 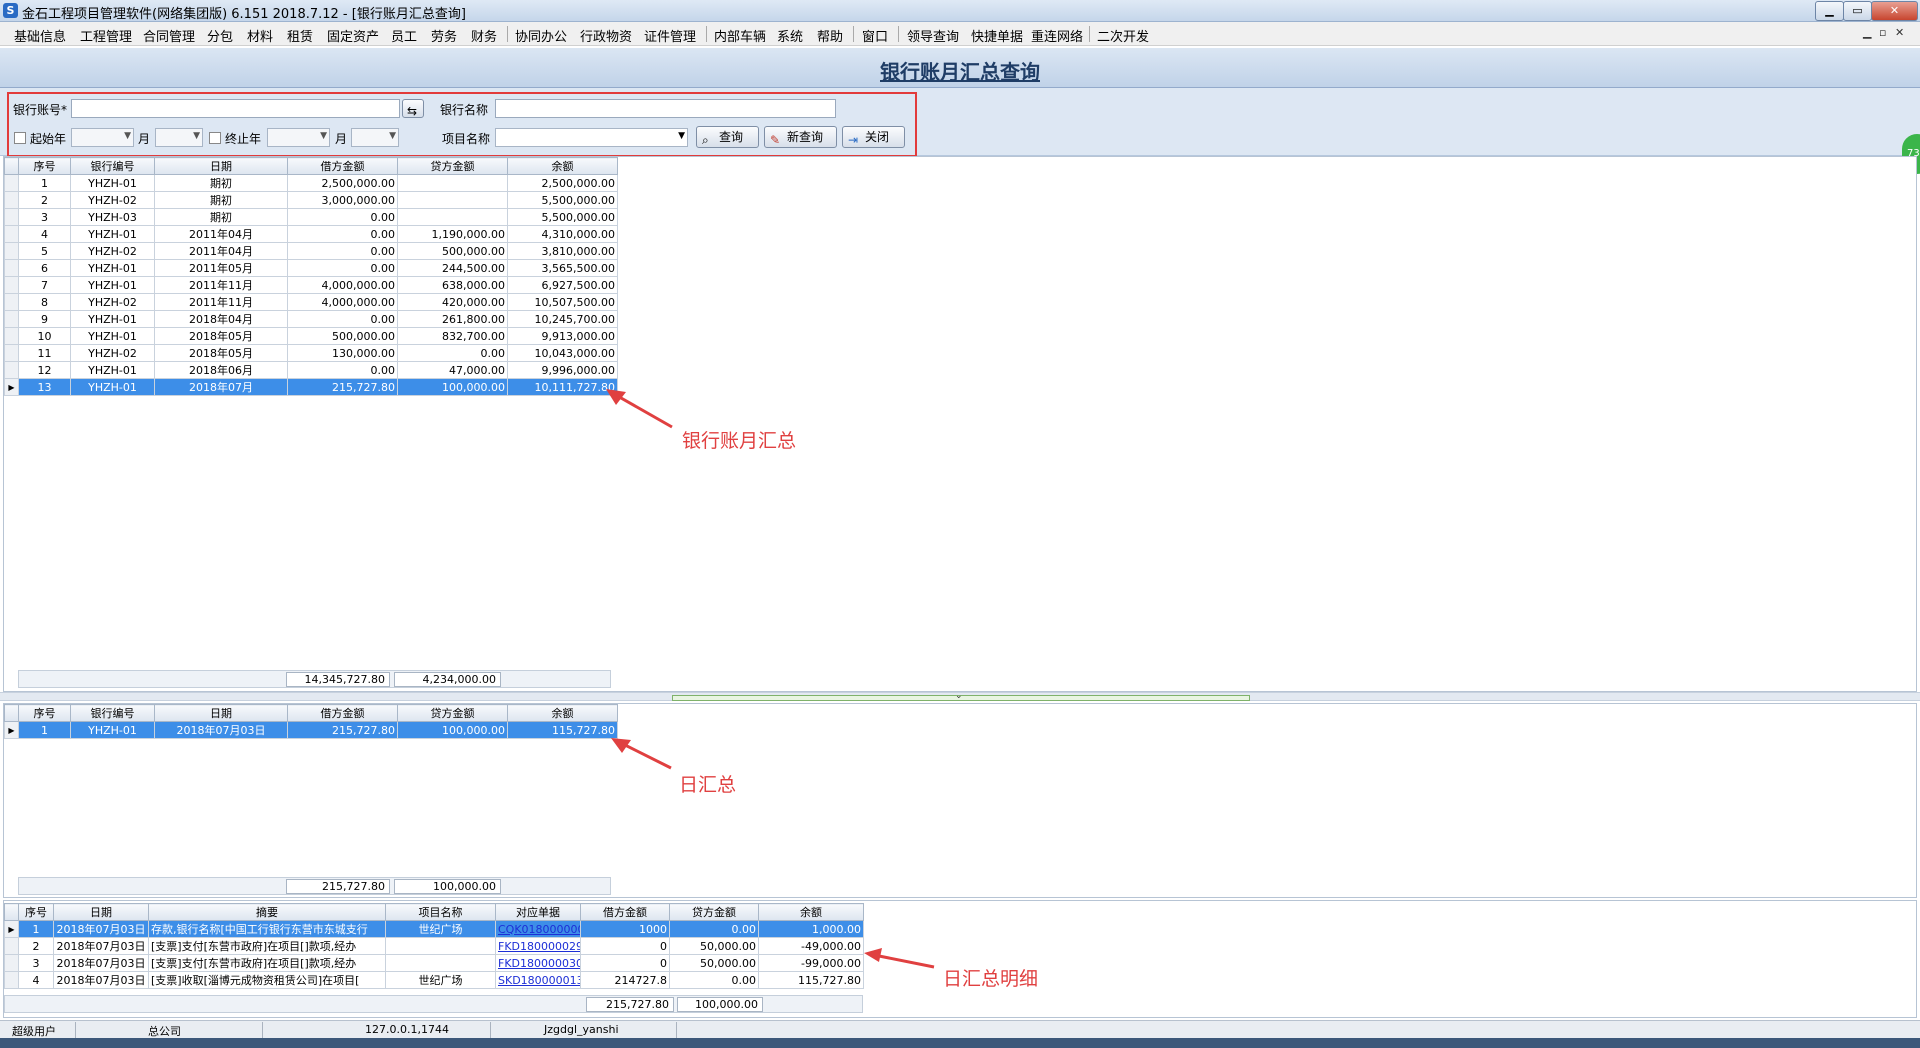 I want to click on table-cell: 2018年04月, so click(x=221, y=319).